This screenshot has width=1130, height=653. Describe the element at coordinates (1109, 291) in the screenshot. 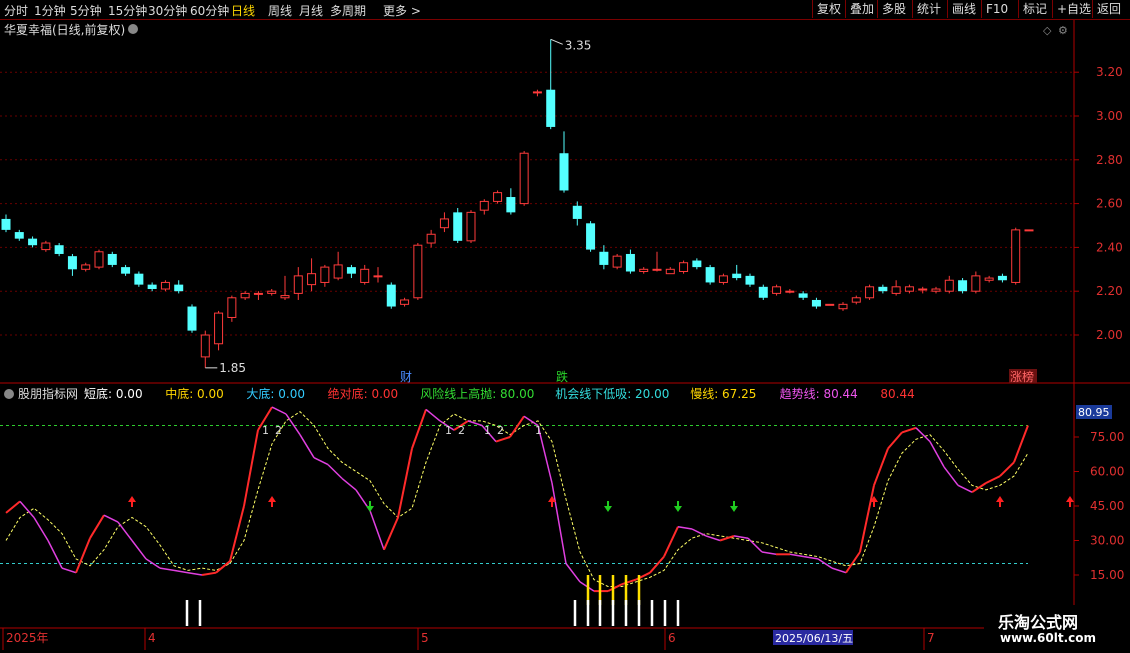

I see `price-axis-label: 2.20` at that location.